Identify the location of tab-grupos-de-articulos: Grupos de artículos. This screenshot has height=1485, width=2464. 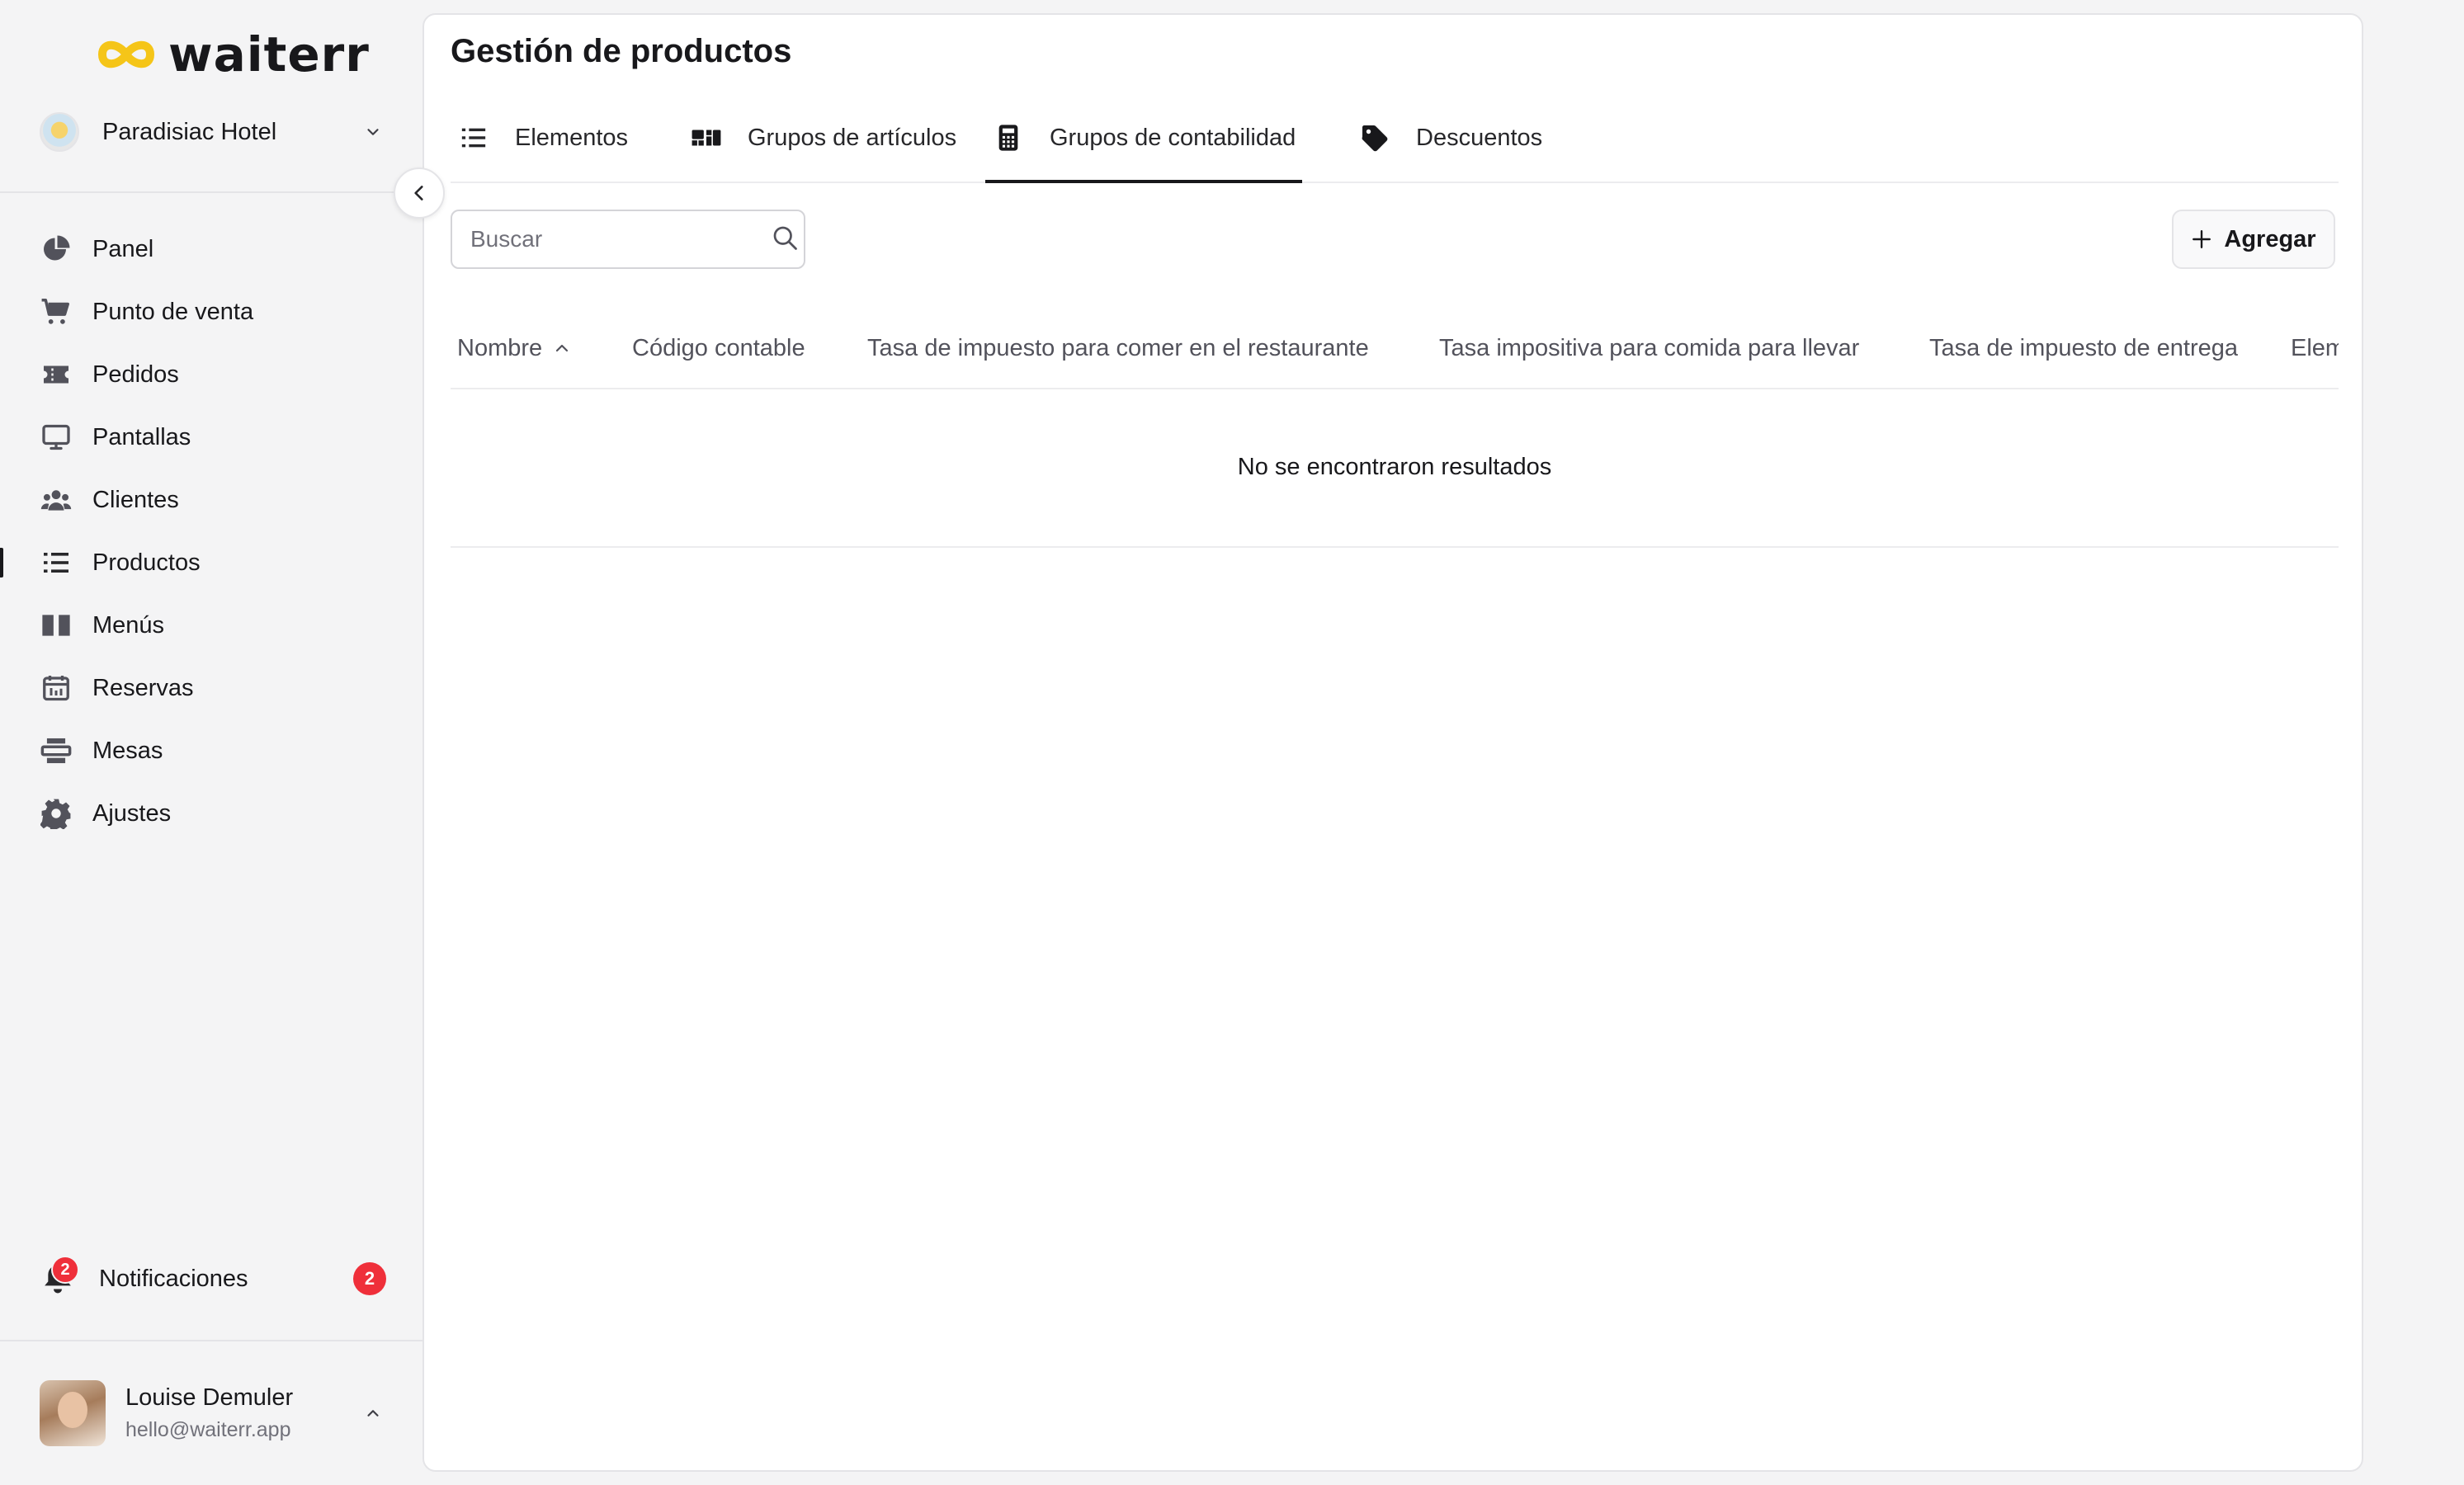
(823, 138).